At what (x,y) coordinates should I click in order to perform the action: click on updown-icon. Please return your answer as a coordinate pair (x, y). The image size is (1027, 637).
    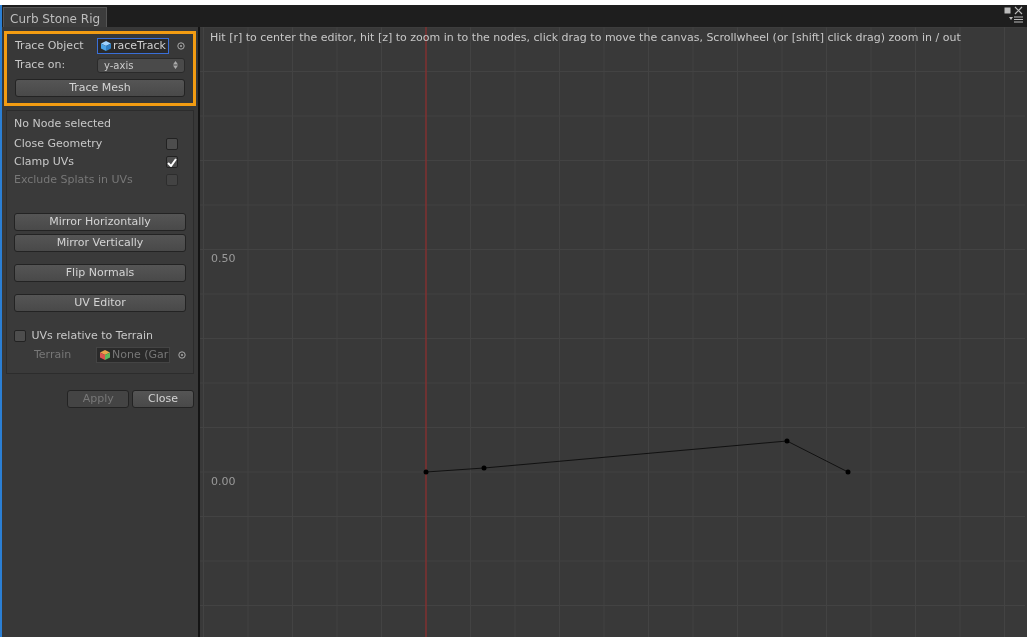
    Looking at the image, I should click on (175, 65).